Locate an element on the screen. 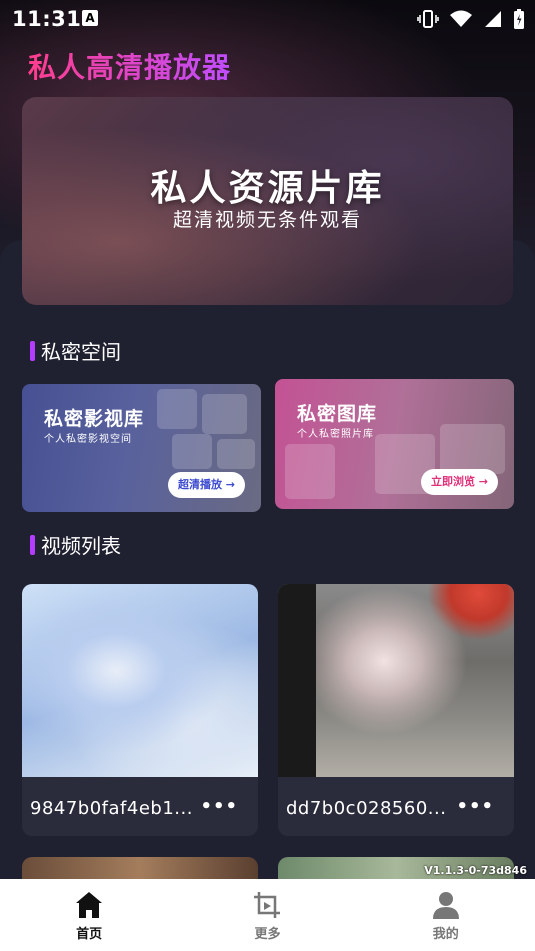 Image resolution: width=535 pixels, height=951 pixels. person-icon is located at coordinates (445, 905).